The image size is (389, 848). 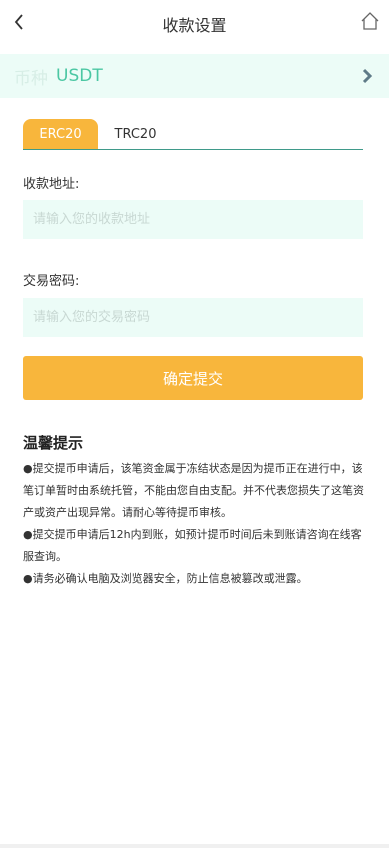 I want to click on password-label: 交易密码:, so click(x=51, y=281).